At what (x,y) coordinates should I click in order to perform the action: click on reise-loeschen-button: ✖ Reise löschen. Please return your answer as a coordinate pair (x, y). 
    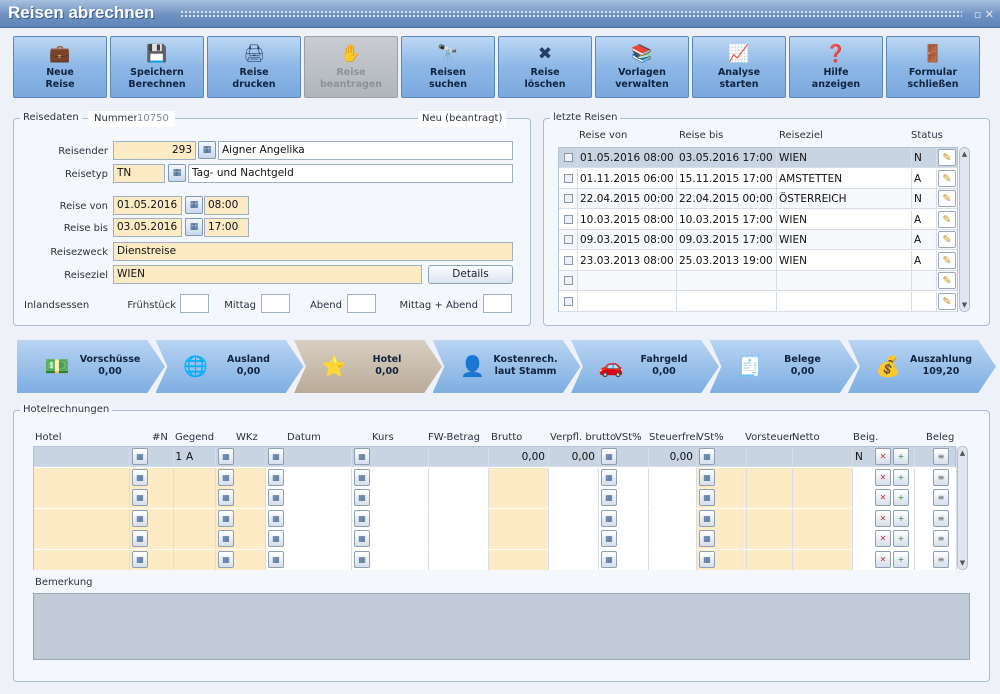
    Looking at the image, I should click on (545, 67).